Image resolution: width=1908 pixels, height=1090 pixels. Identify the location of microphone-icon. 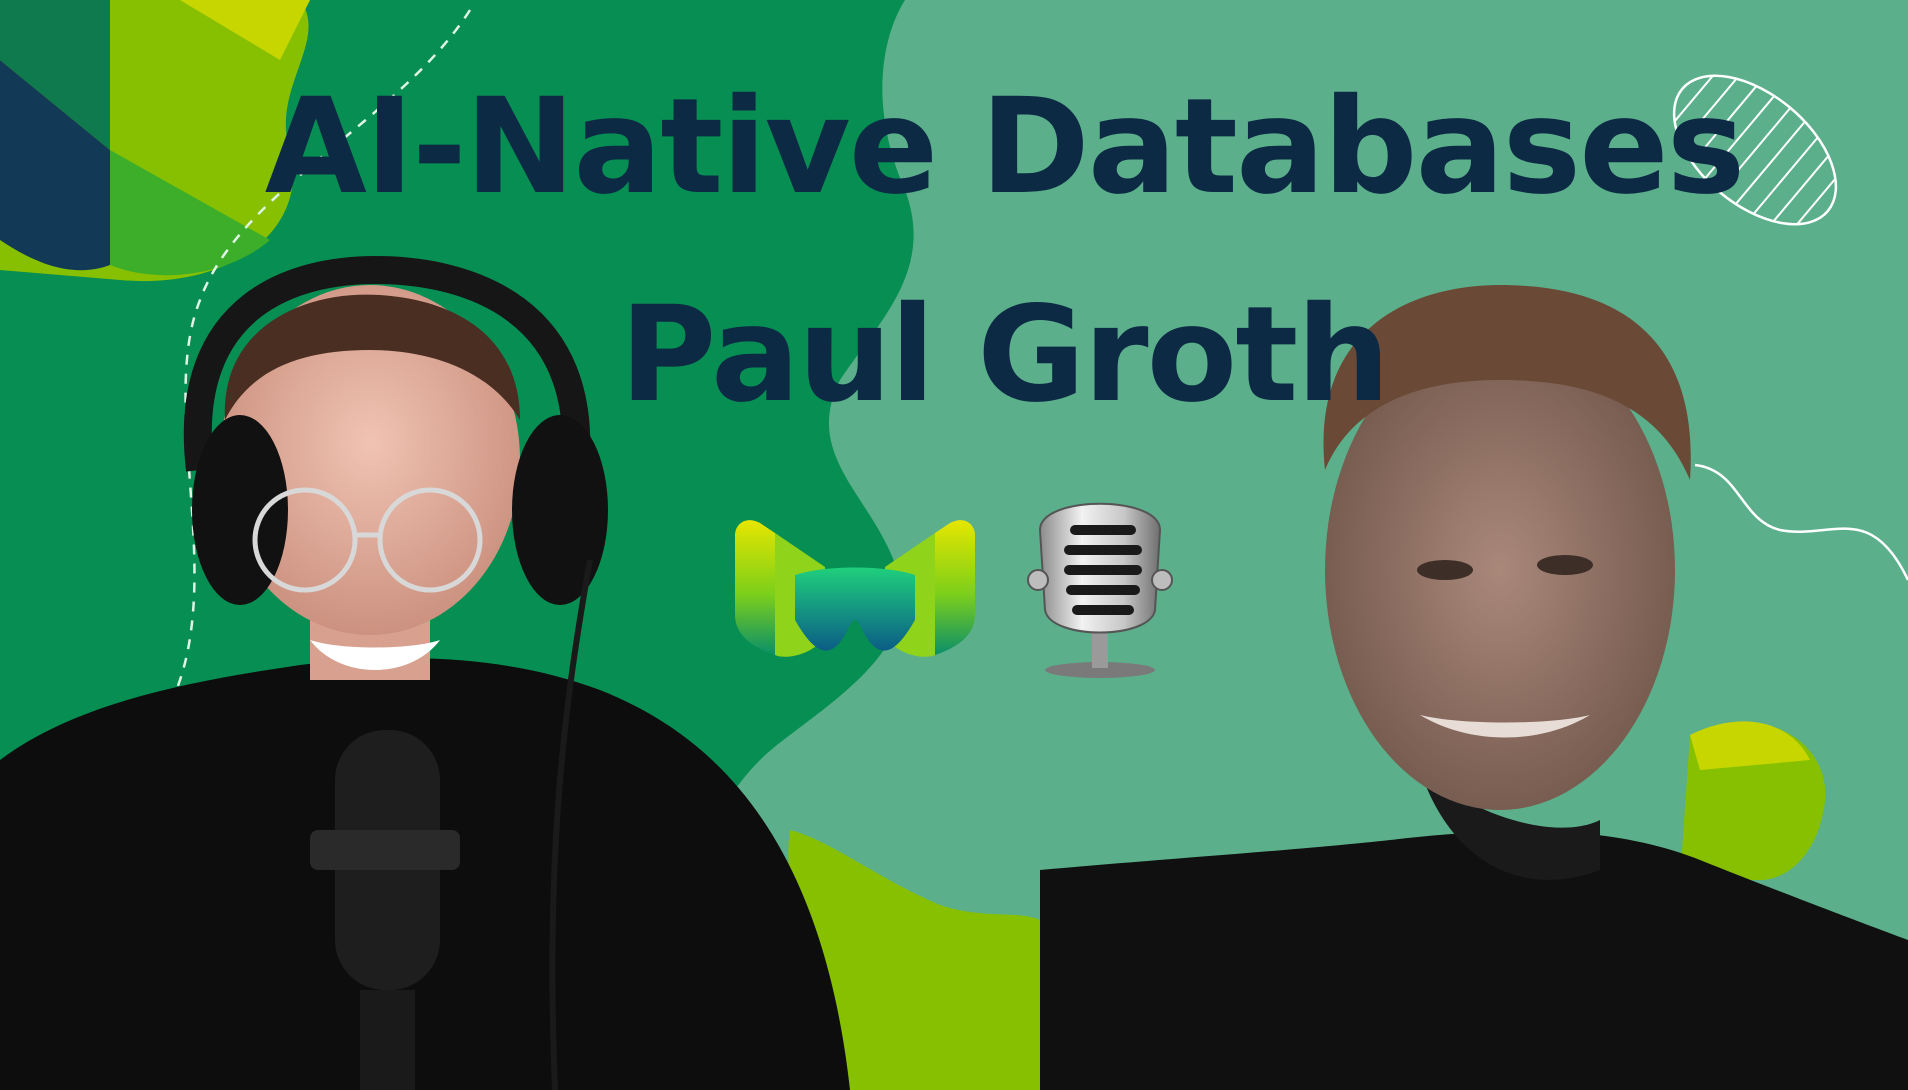
(1100, 590).